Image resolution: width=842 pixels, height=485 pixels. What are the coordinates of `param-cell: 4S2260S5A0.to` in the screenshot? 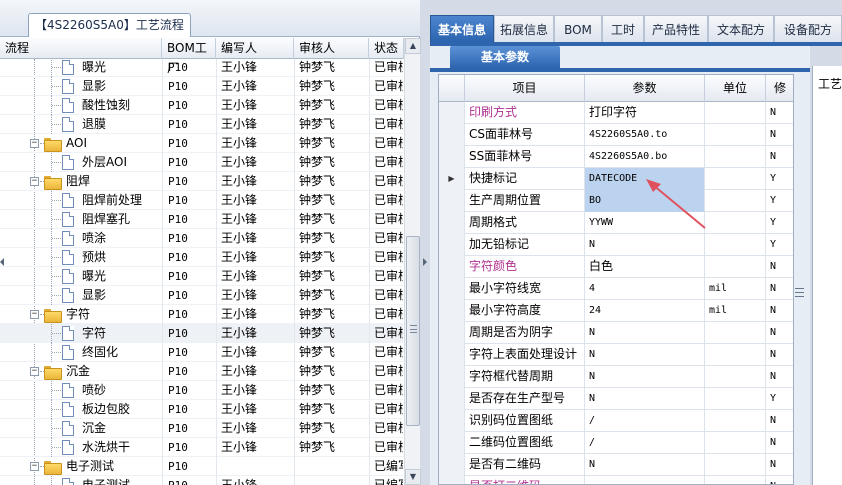 It's located at (645, 135).